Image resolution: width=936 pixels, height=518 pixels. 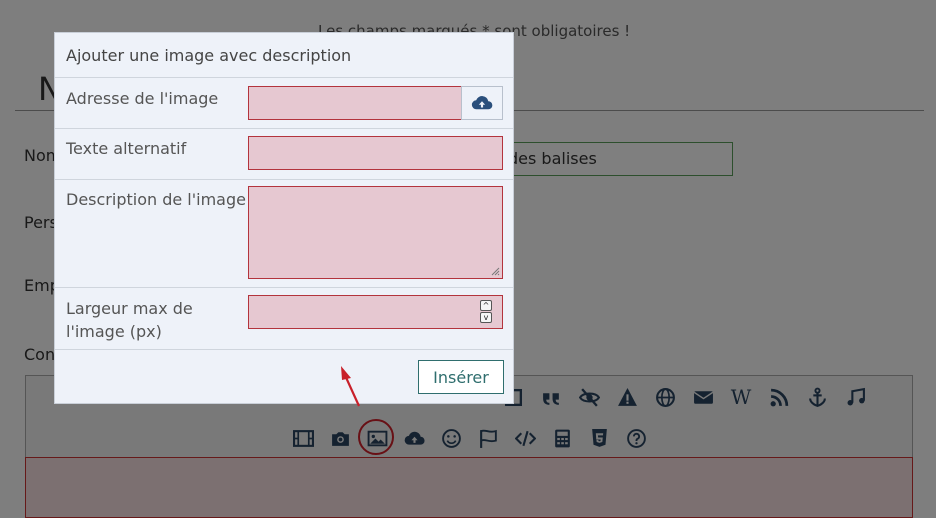 What do you see at coordinates (375, 232) in the screenshot?
I see `image-description-textarea` at bounding box center [375, 232].